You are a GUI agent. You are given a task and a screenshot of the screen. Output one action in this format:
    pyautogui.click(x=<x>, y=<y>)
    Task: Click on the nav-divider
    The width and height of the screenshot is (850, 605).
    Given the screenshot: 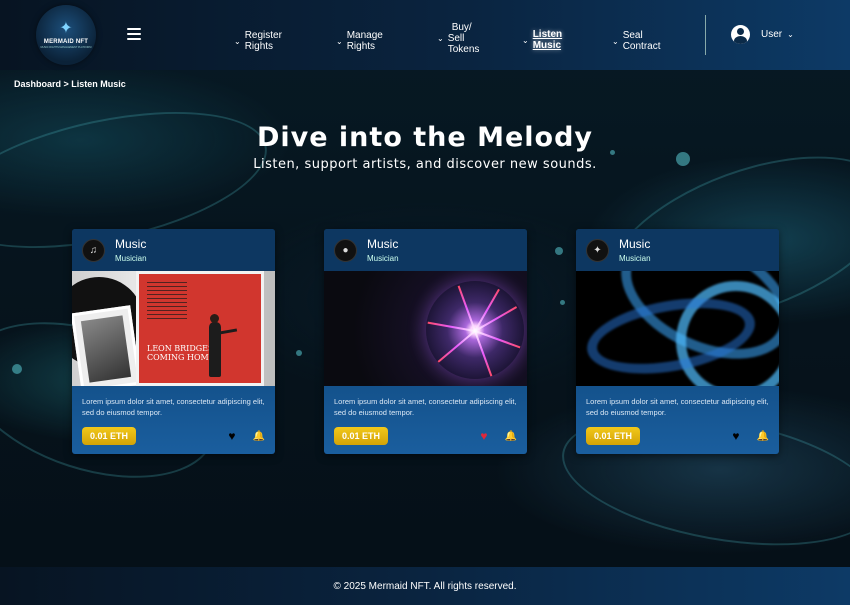 What is the action you would take?
    pyautogui.click(x=705, y=35)
    